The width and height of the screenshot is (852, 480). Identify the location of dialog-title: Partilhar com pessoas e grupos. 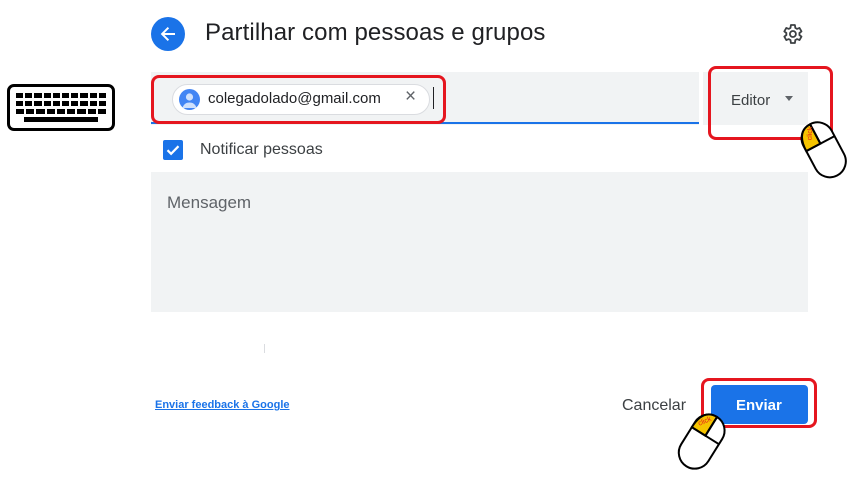
(375, 32).